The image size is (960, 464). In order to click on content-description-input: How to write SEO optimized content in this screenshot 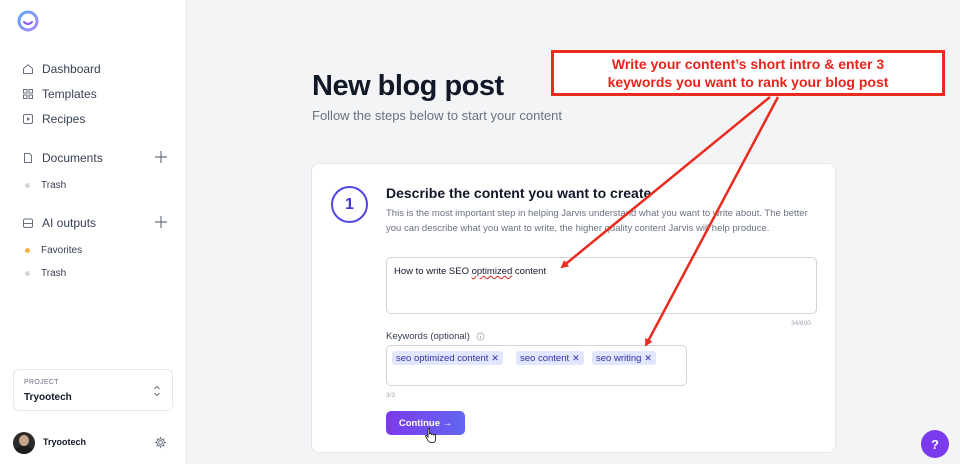, I will do `click(601, 285)`.